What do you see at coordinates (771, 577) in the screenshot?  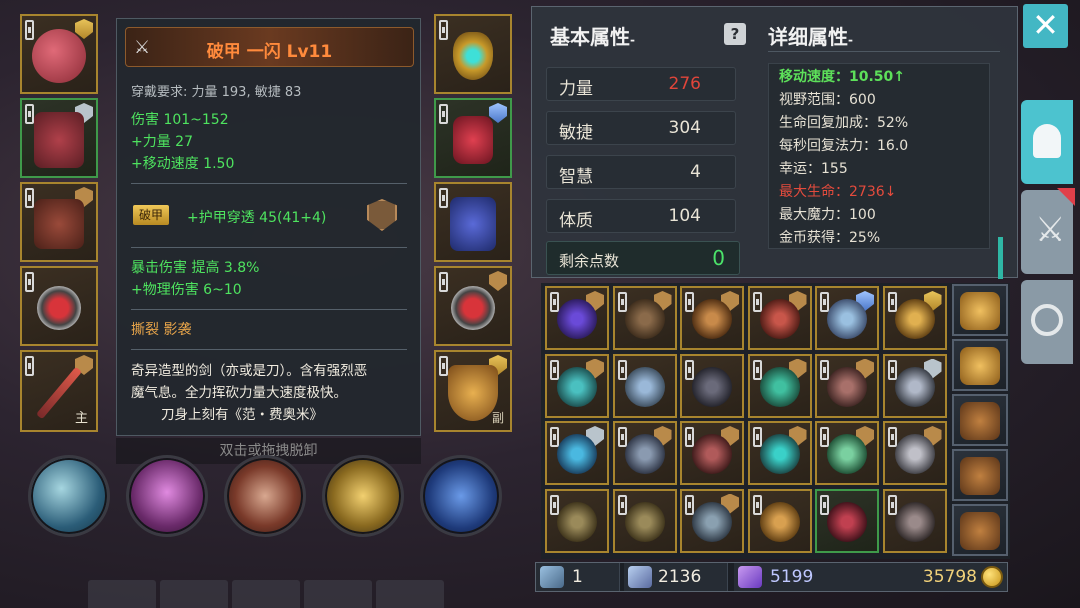 I see `currency-bar: 1 2136 5199 35798` at bounding box center [771, 577].